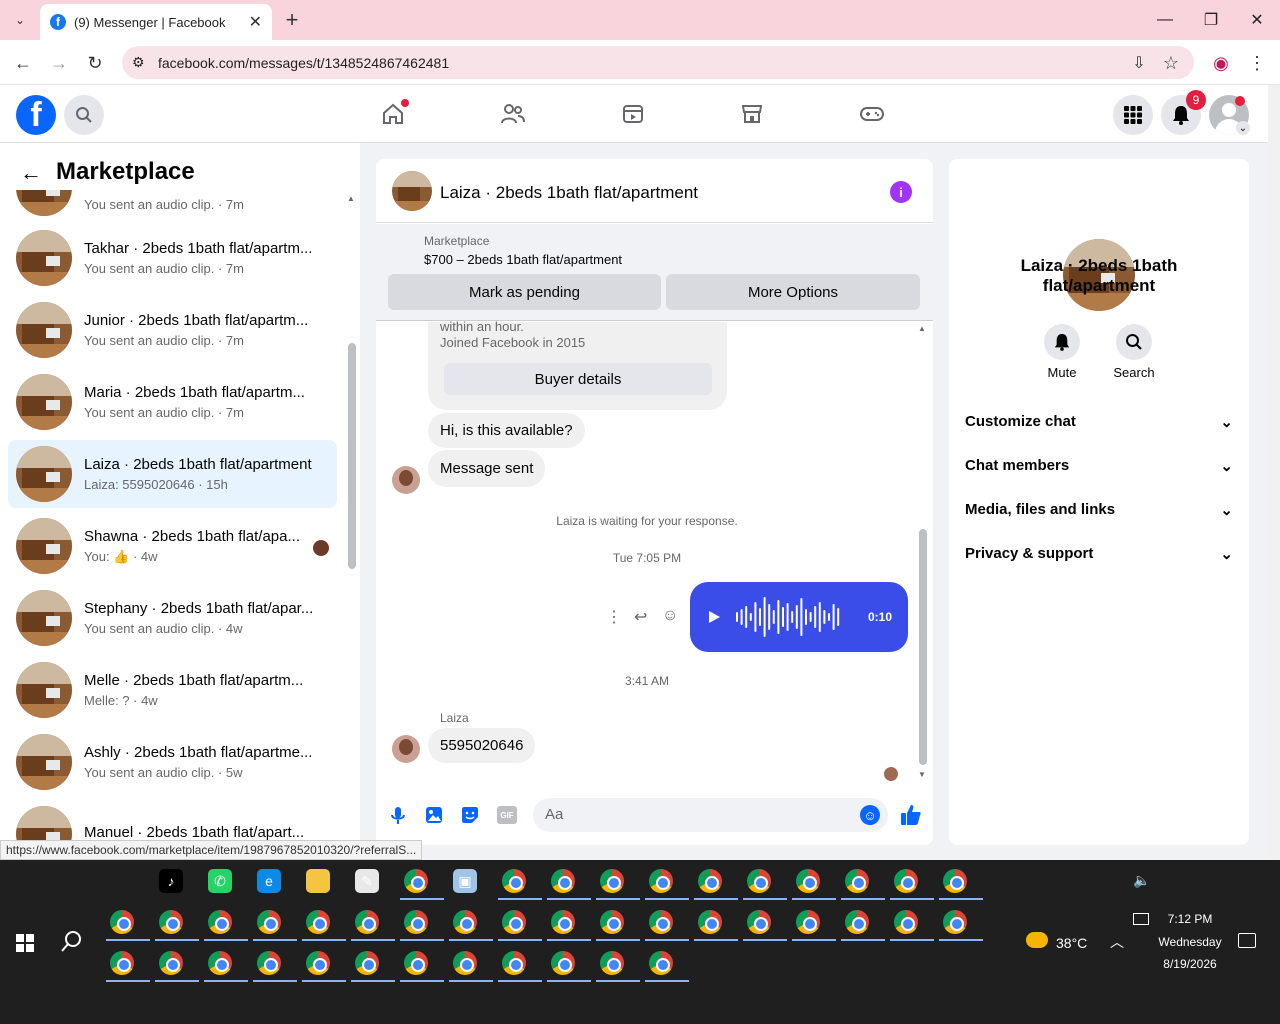 The image size is (1280, 1024). Describe the element at coordinates (513, 114) in the screenshot. I see `friends-icon` at that location.